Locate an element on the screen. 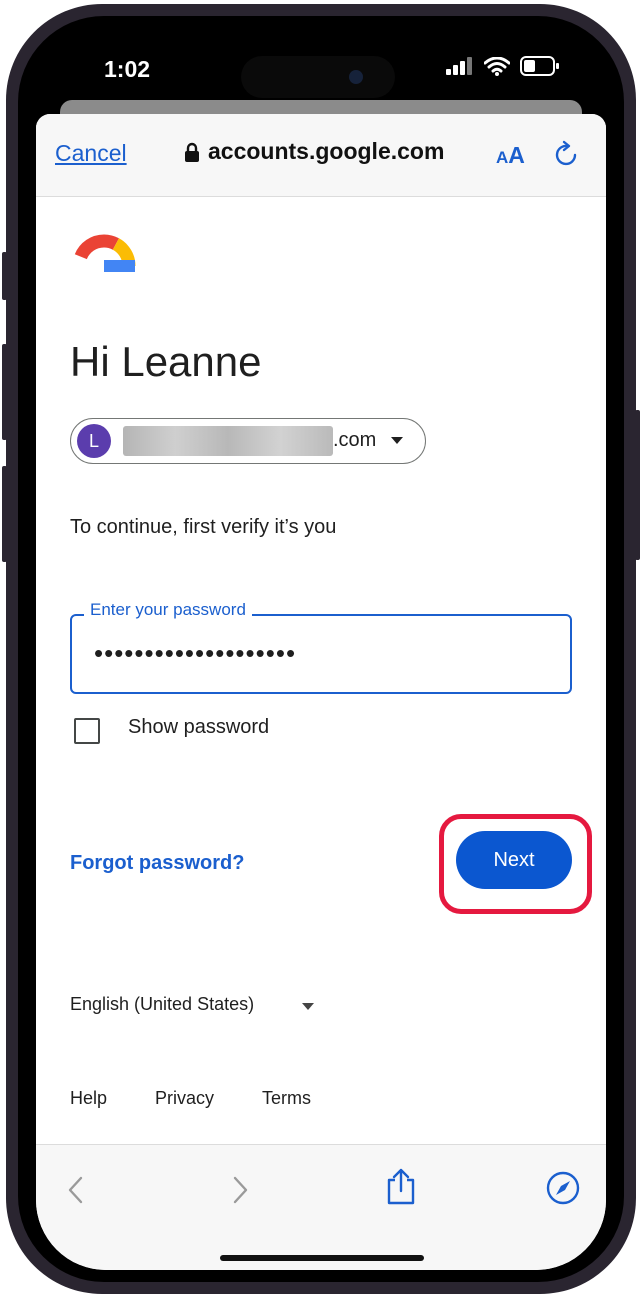 This screenshot has height=1301, width=642. compass-icon is located at coordinates (563, 1188).